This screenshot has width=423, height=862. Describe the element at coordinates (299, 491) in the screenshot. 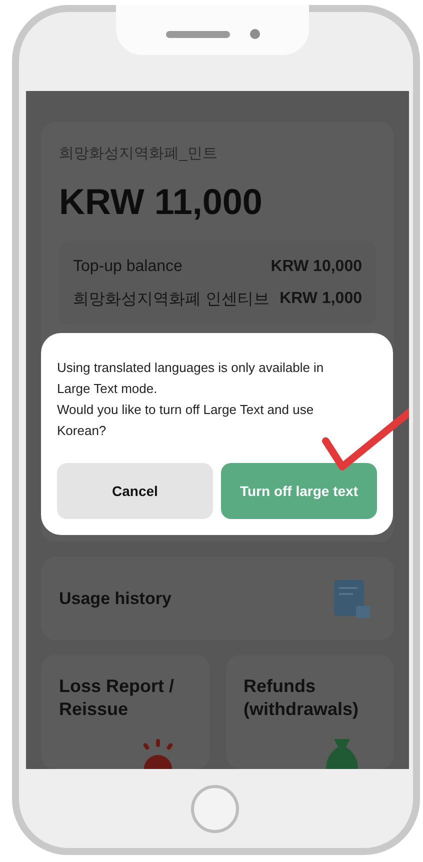

I see `confirm-button: Turn off large text` at that location.